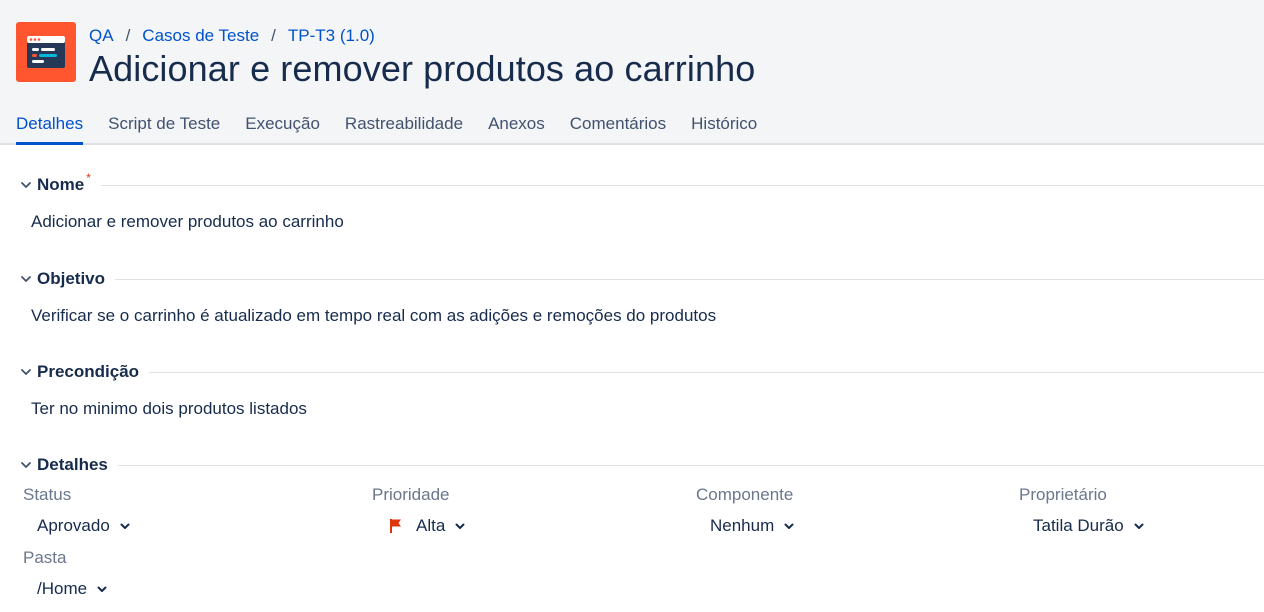 The image size is (1264, 612). I want to click on section-title: Objetivo, so click(71, 278).